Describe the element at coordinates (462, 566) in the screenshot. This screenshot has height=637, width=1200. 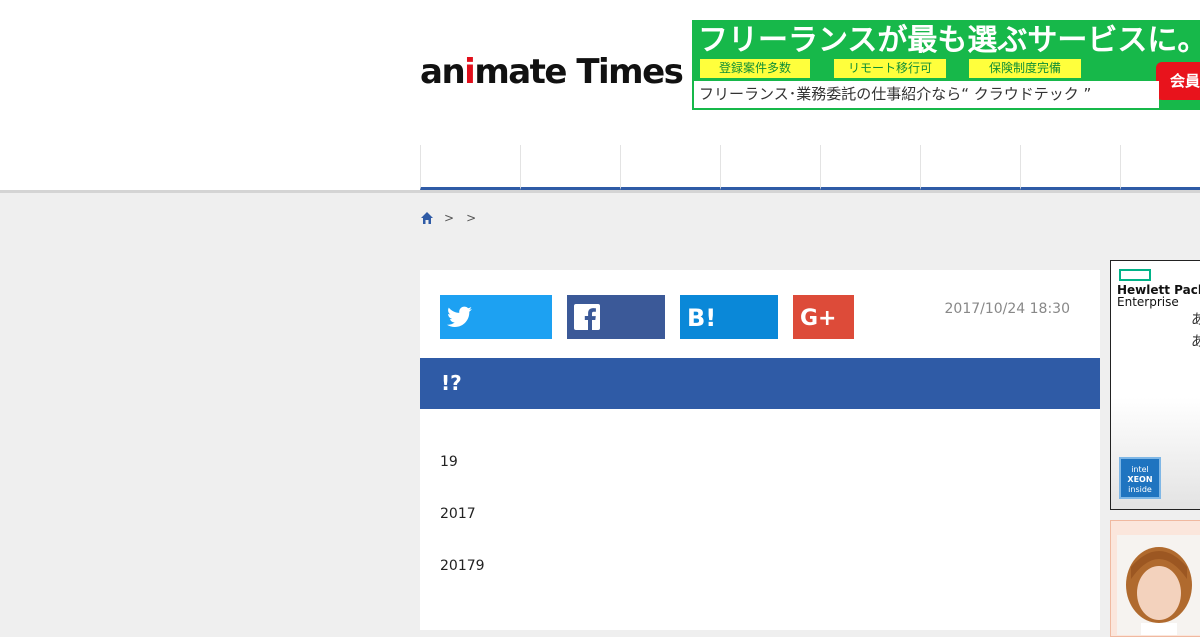
I see `article-paragraph: 20179` at that location.